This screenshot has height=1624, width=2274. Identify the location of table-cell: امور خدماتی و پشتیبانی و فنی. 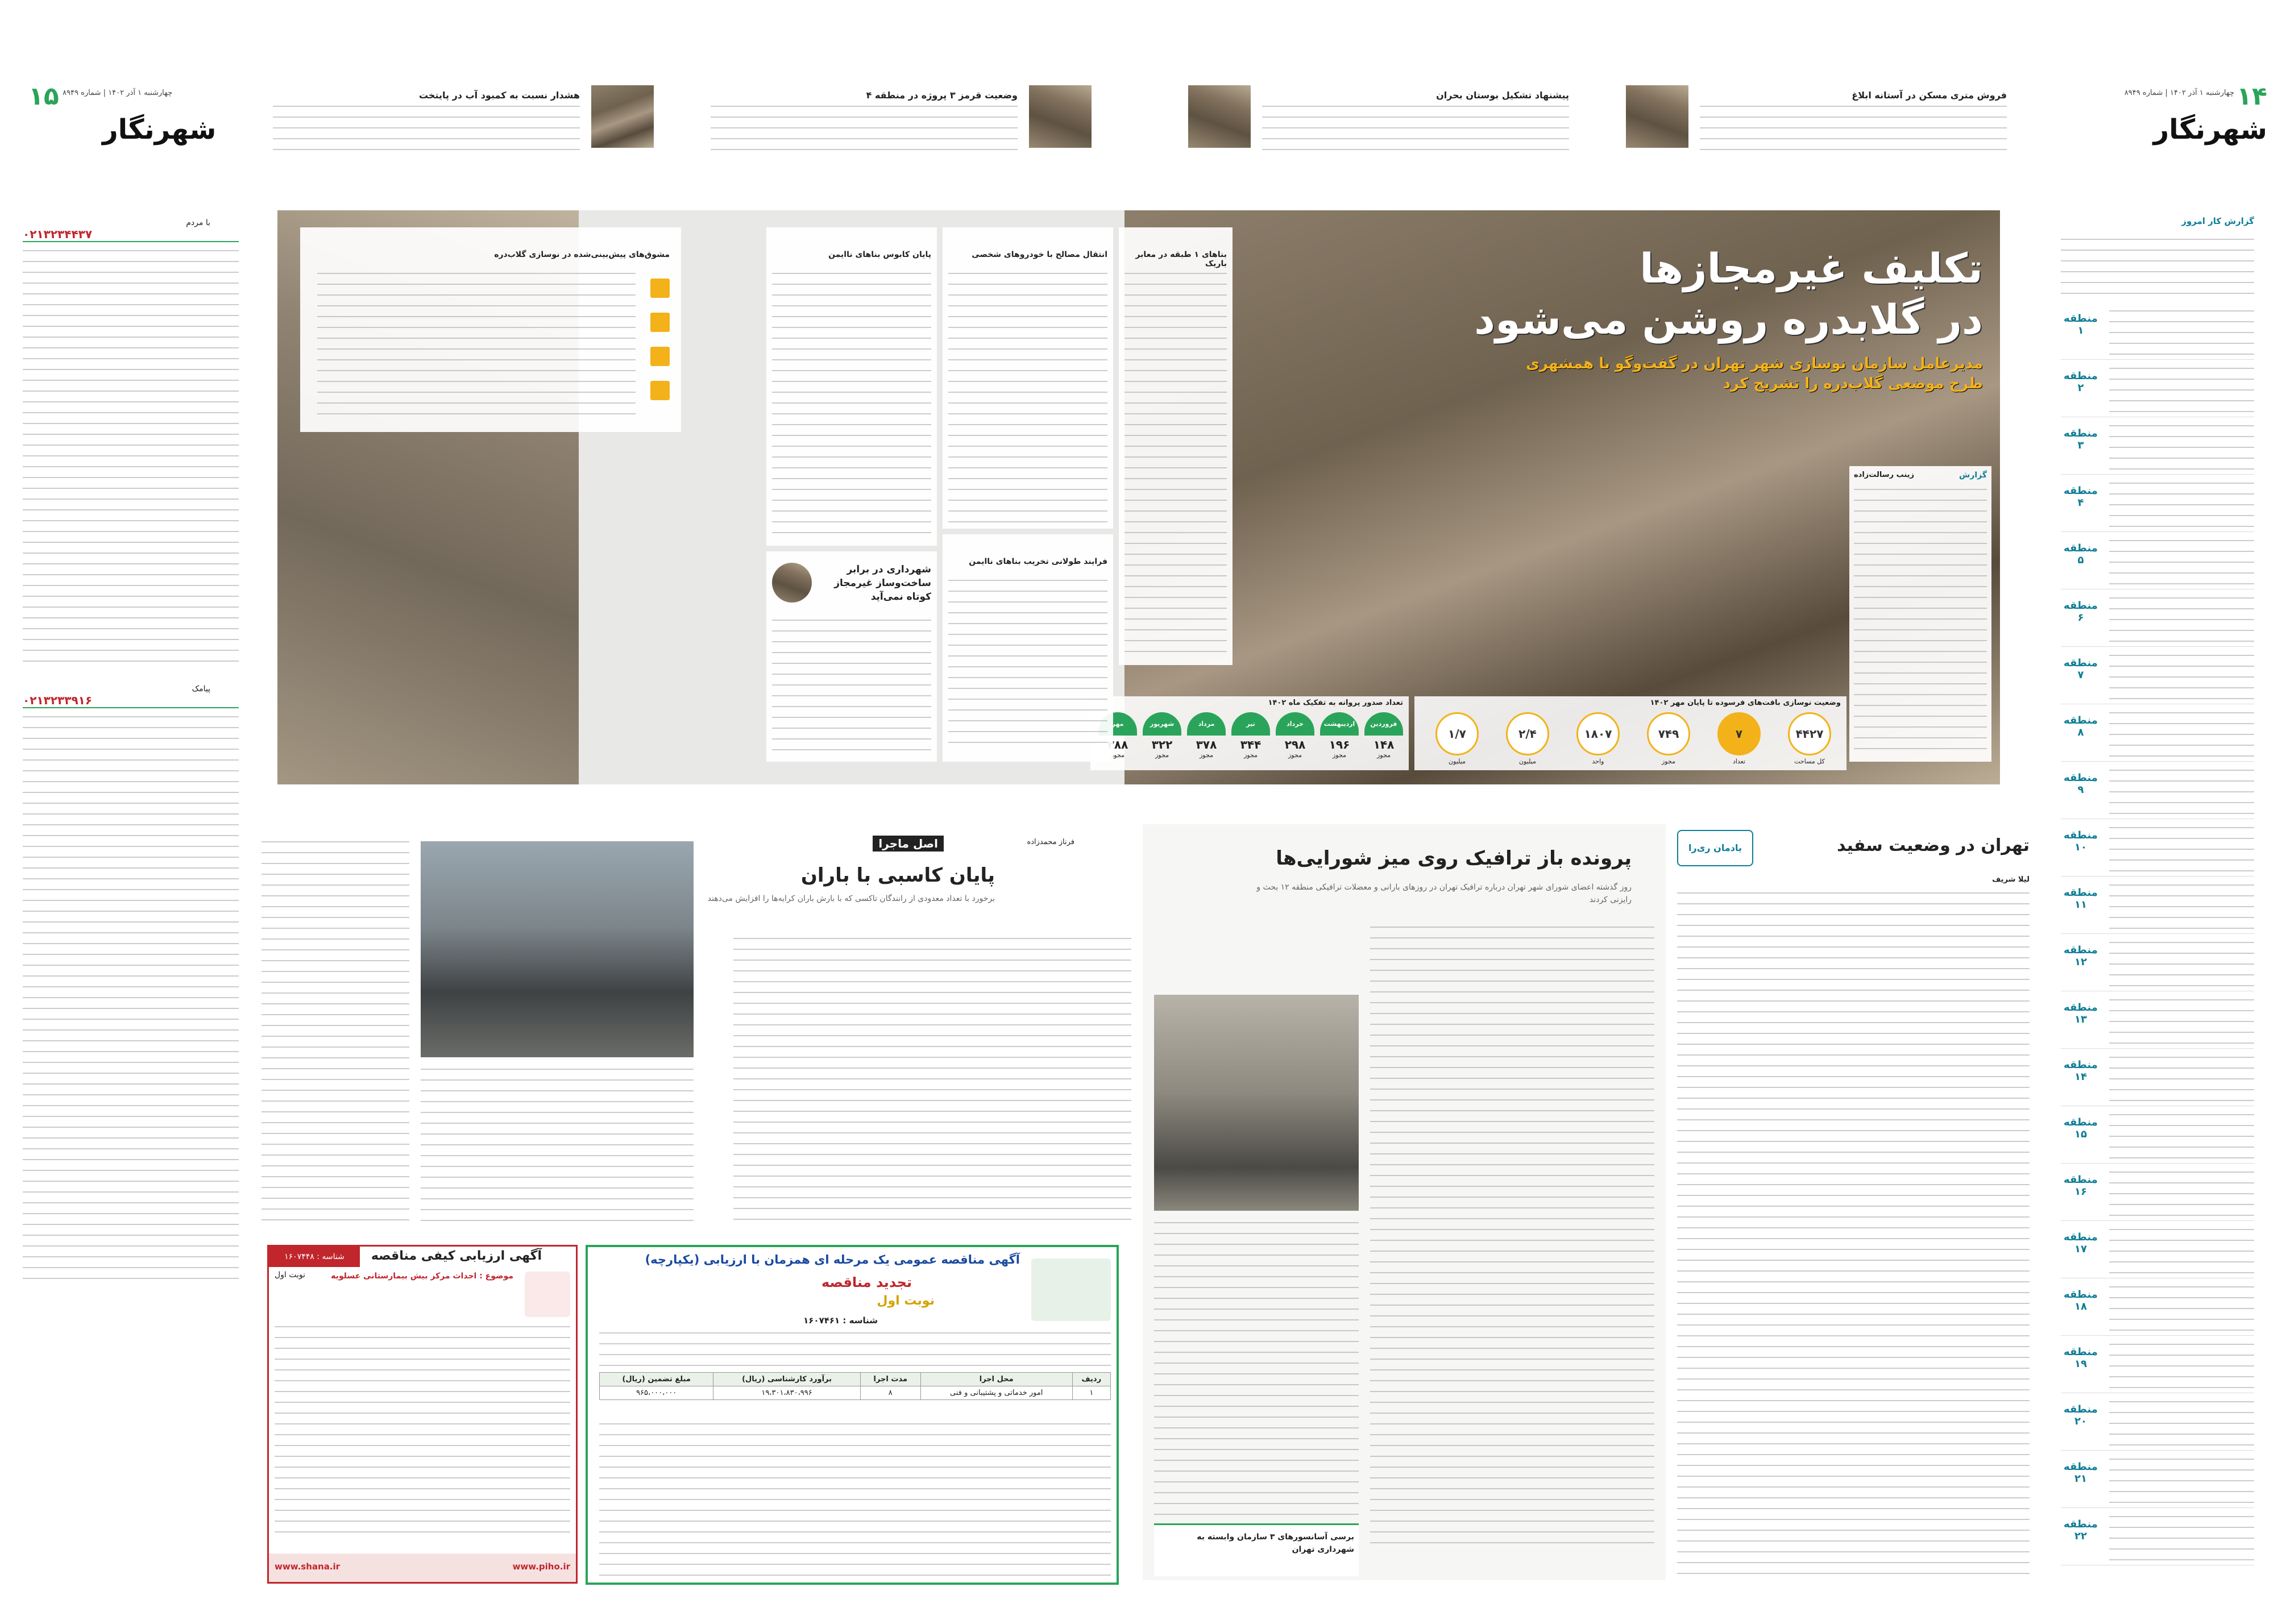
(996, 1393).